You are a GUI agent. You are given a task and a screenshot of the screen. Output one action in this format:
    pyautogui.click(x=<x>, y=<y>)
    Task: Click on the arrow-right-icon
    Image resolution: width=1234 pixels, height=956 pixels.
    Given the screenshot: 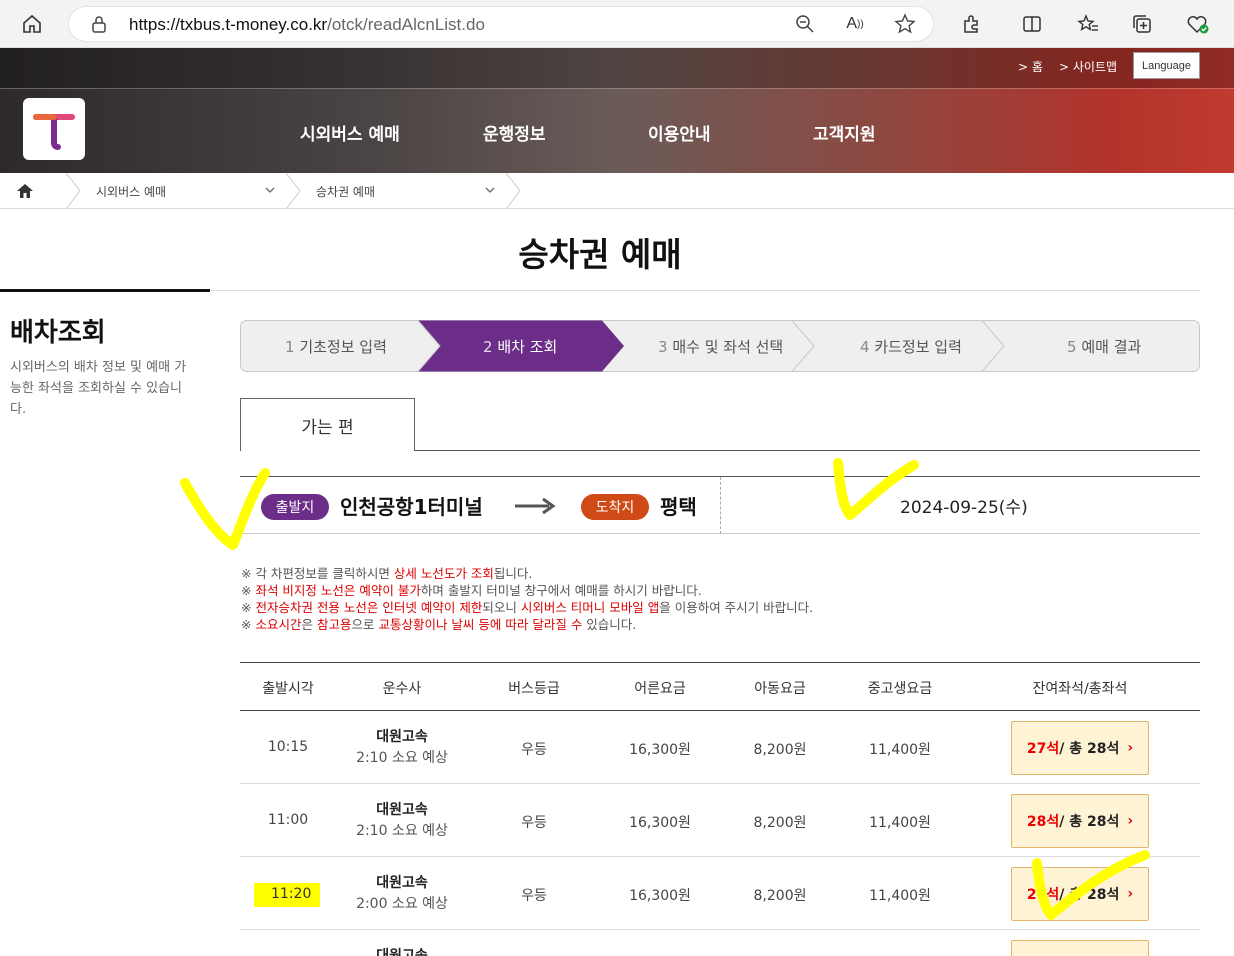 What is the action you would take?
    pyautogui.click(x=535, y=506)
    